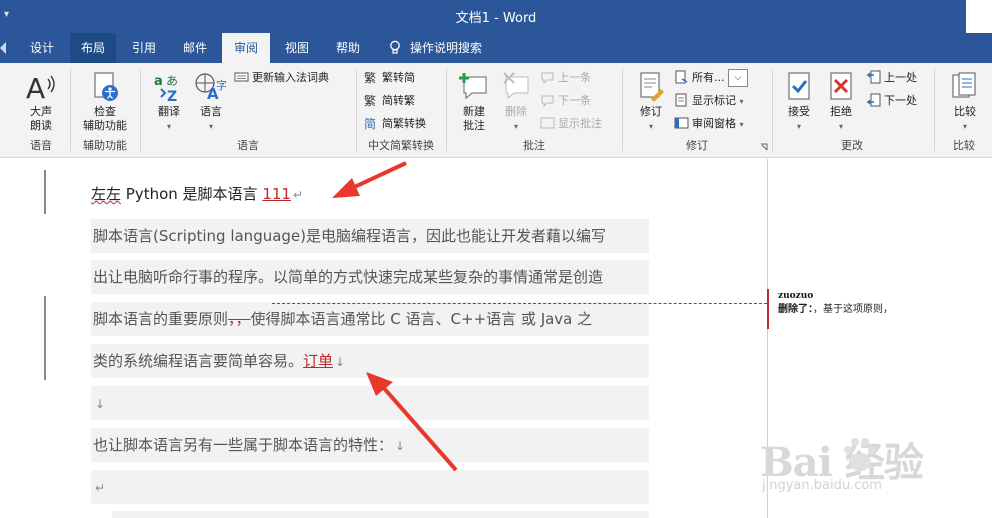  I want to click on reject-button: 拒绝 ▾, so click(841, 102).